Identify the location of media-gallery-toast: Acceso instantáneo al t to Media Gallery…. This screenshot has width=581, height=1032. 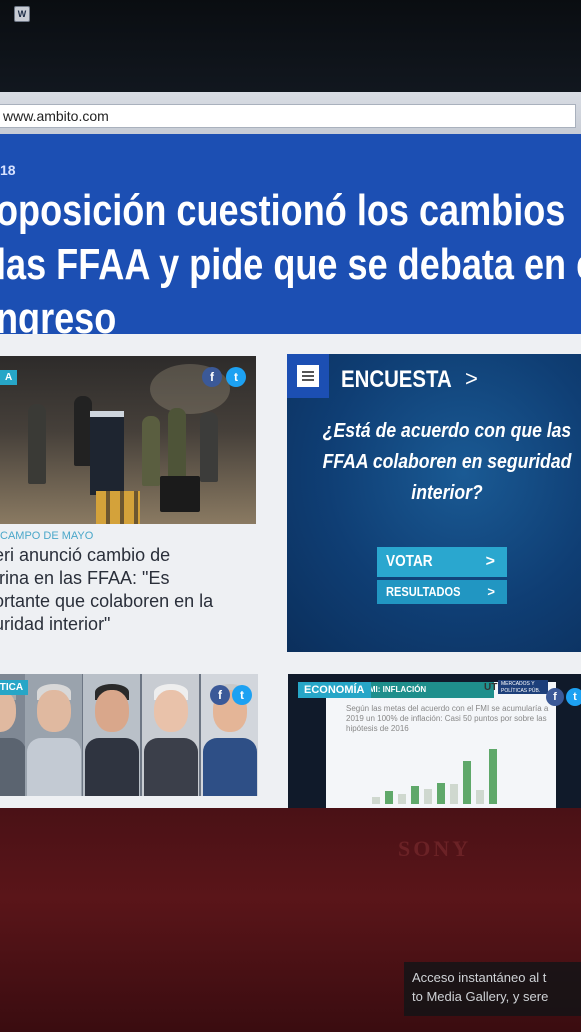
(492, 989).